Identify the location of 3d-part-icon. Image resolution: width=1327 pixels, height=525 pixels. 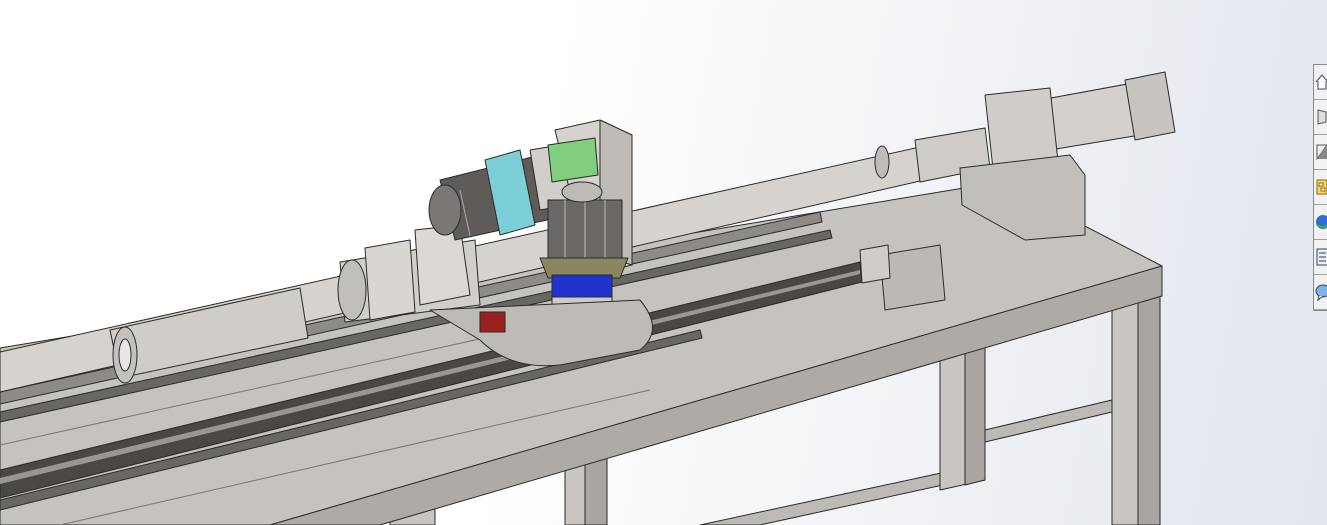
(1322, 117).